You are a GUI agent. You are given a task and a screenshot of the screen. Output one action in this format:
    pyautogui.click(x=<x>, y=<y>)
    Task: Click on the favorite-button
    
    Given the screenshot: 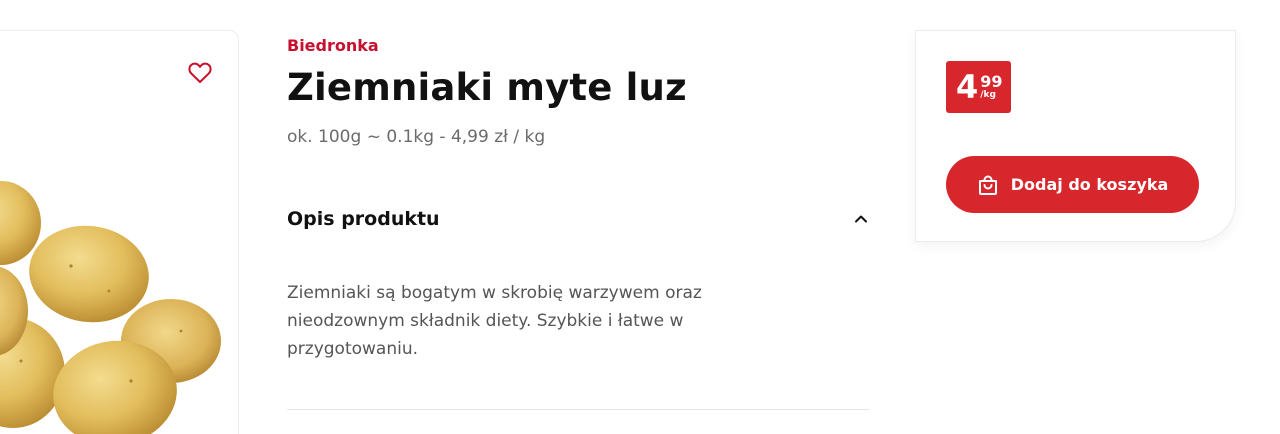 What is the action you would take?
    pyautogui.click(x=200, y=73)
    